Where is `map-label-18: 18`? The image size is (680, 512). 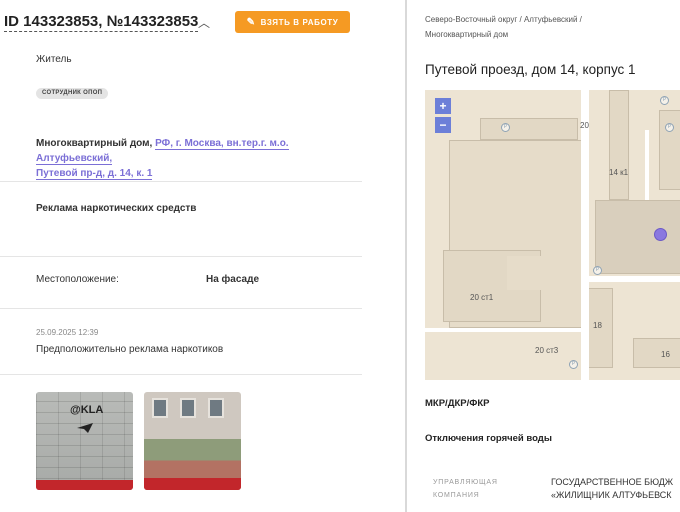
map-label-18: 18 is located at coordinates (597, 325).